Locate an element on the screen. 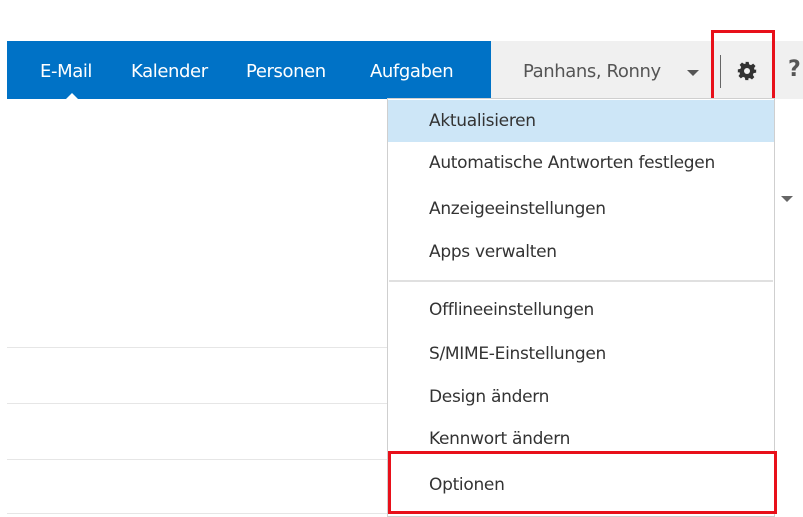 The height and width of the screenshot is (517, 803). menu-item-change-theme: Design ändern is located at coordinates (581, 397).